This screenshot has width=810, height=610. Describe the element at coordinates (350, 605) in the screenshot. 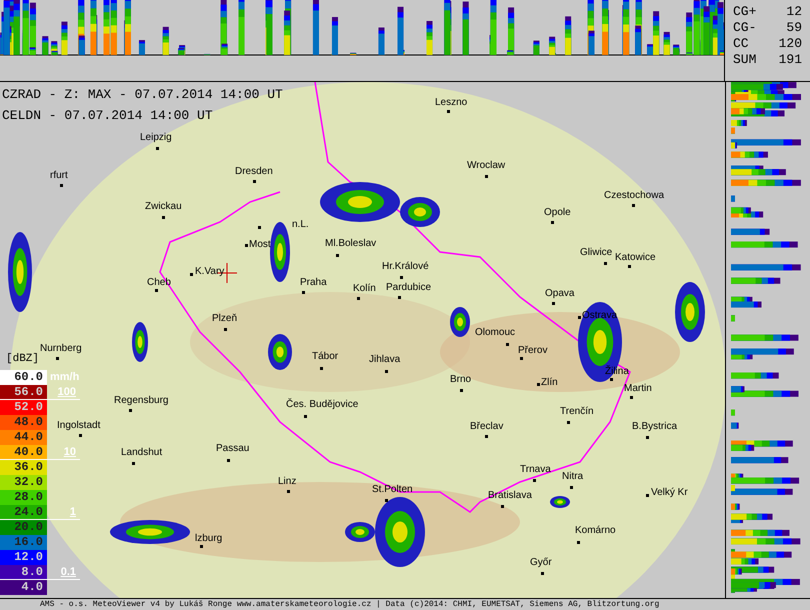

I see `footer-credits: AMS - o.s. MeteoViewer v4 by Lukáš Ronge www.amaterskameteorologie.cz | Data (c)2014: CHMI, EUMETSAT, Siemens AG, Blitzortung.org` at that location.